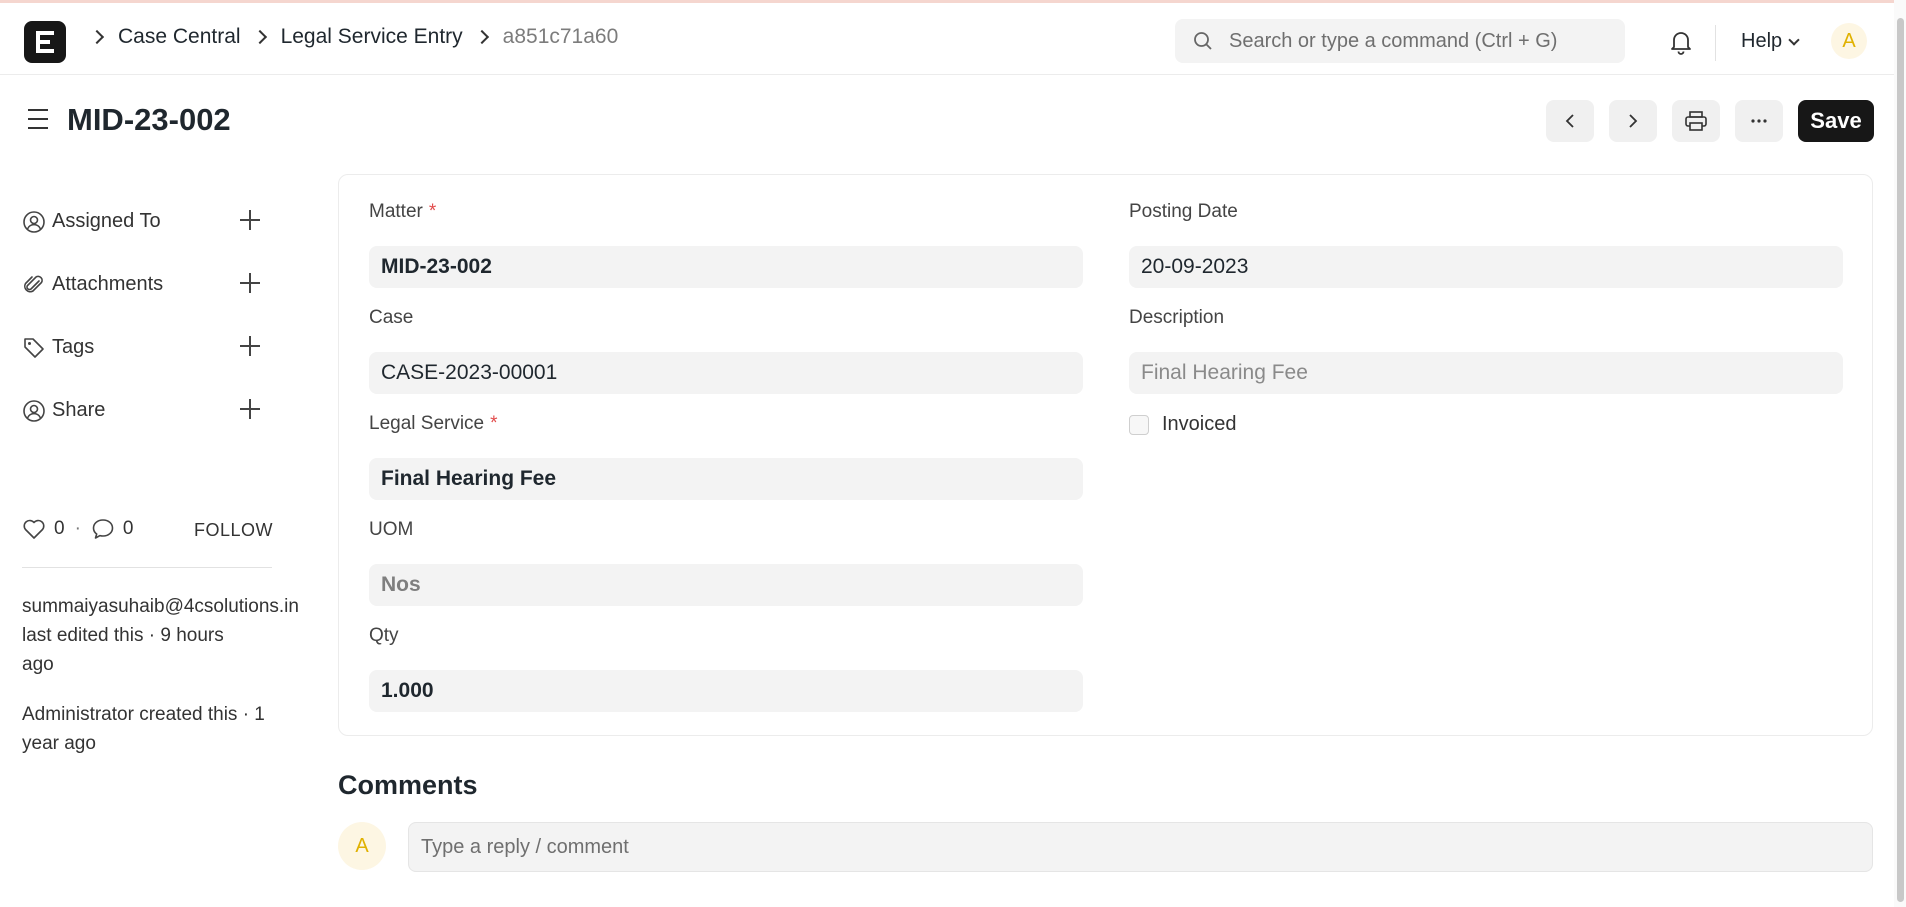 The height and width of the screenshot is (907, 1906). I want to click on case-input: CASE-2023-00001, so click(726, 373).